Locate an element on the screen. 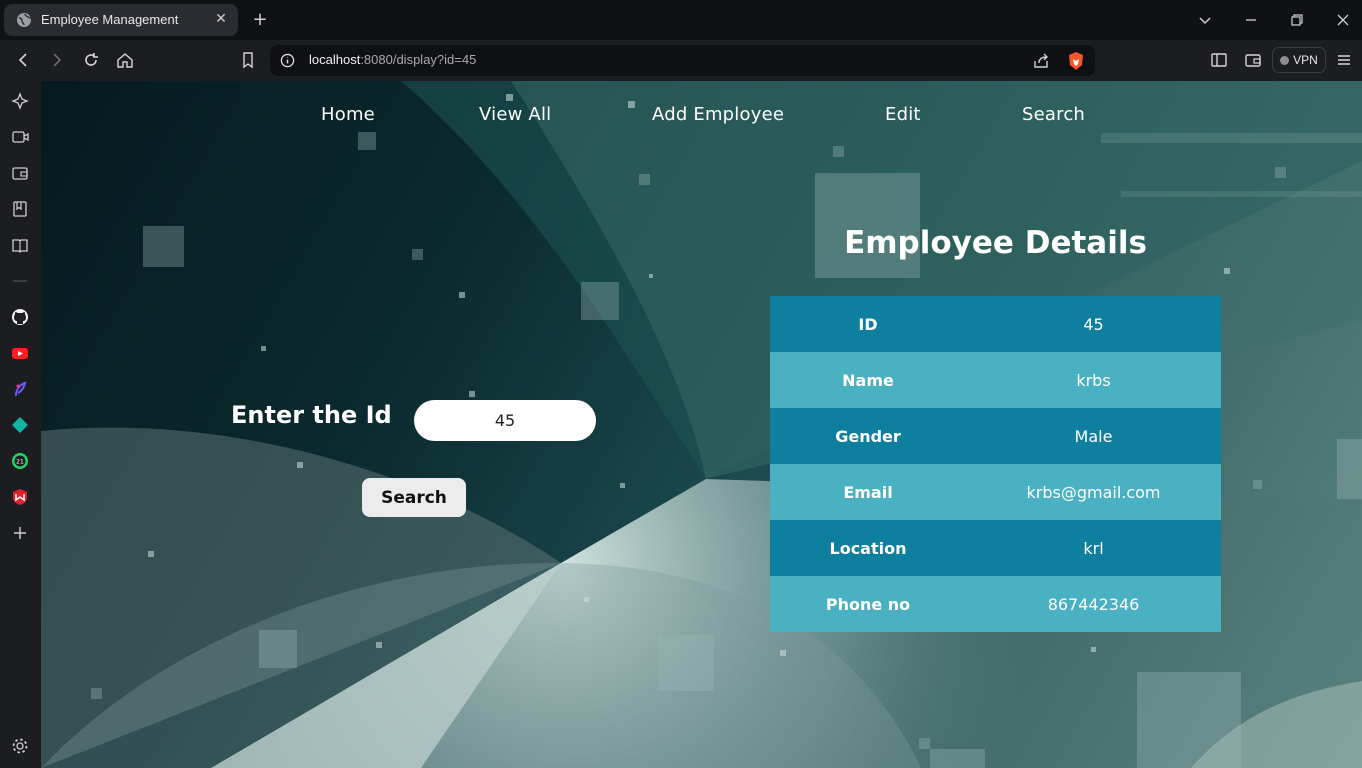 This screenshot has height=768, width=1362. reload-icon is located at coordinates (91, 60).